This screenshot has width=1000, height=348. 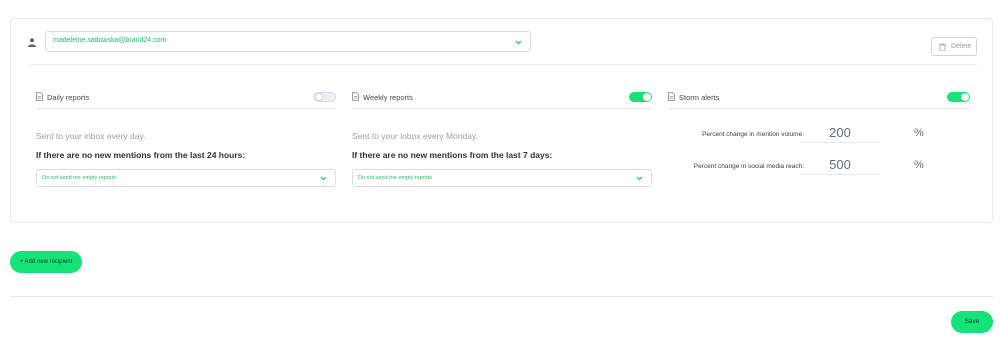 I want to click on daily-empty-reports-value: Do not send me empty reports, so click(x=79, y=178).